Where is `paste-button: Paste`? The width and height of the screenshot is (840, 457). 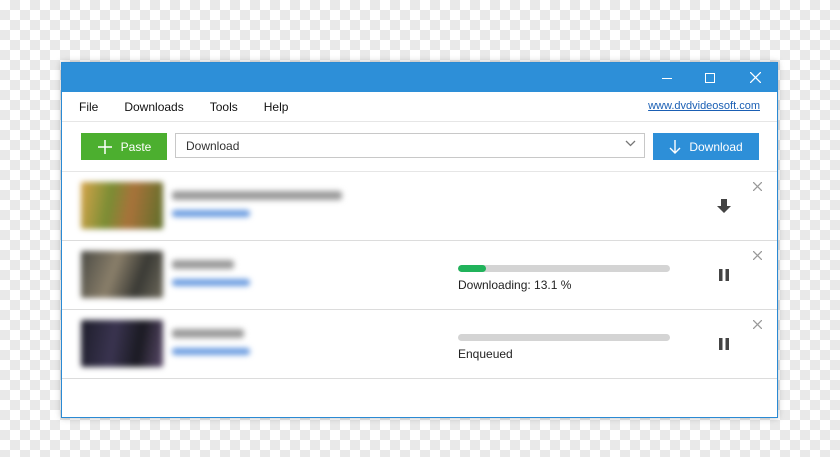 paste-button: Paste is located at coordinates (124, 146).